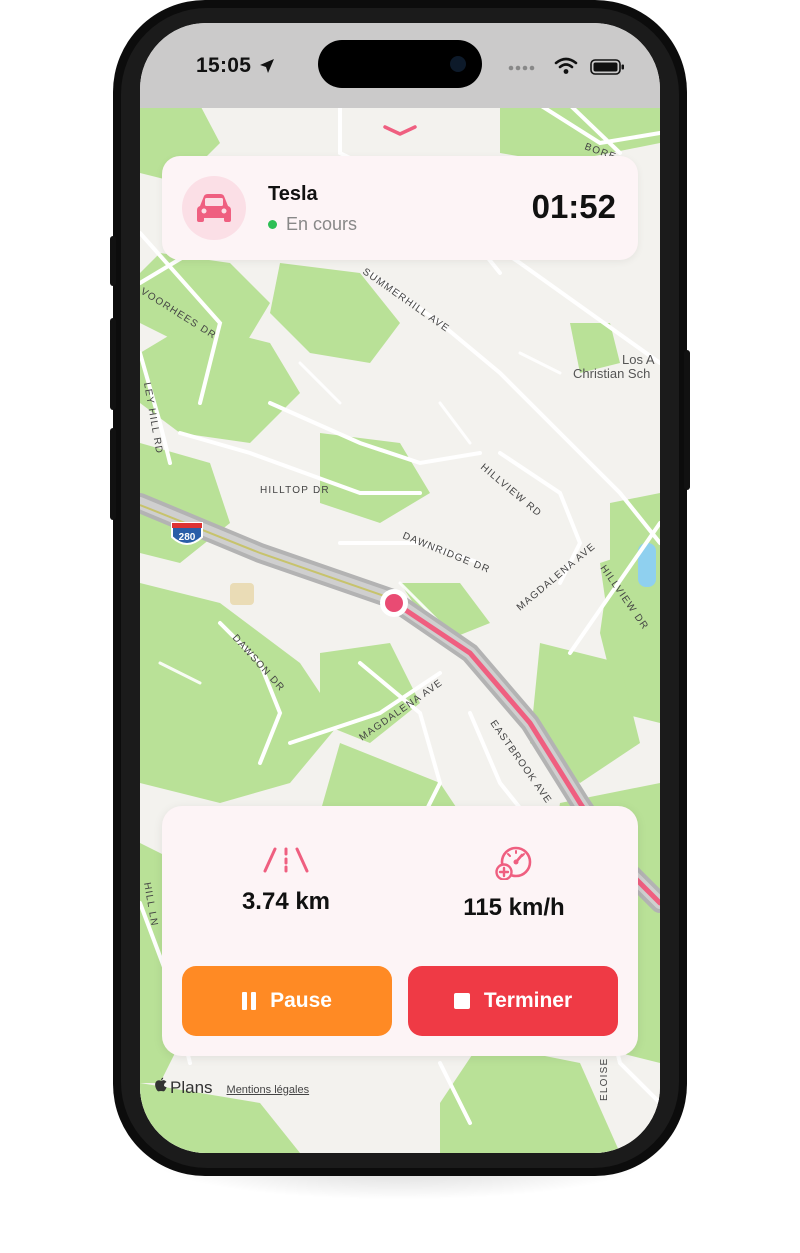 The image size is (800, 1253). Describe the element at coordinates (249, 1001) in the screenshot. I see `pause-icon` at that location.